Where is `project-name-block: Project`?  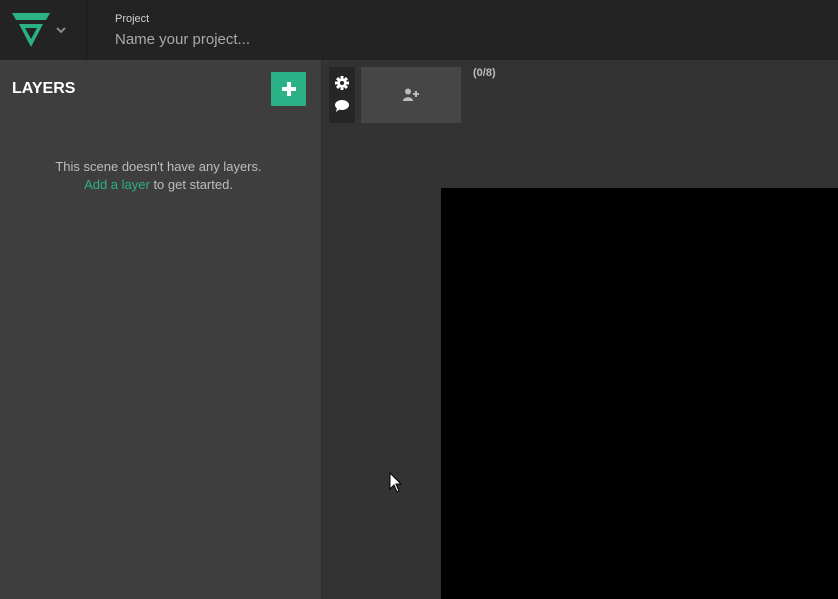 project-name-block: Project is located at coordinates (265, 31).